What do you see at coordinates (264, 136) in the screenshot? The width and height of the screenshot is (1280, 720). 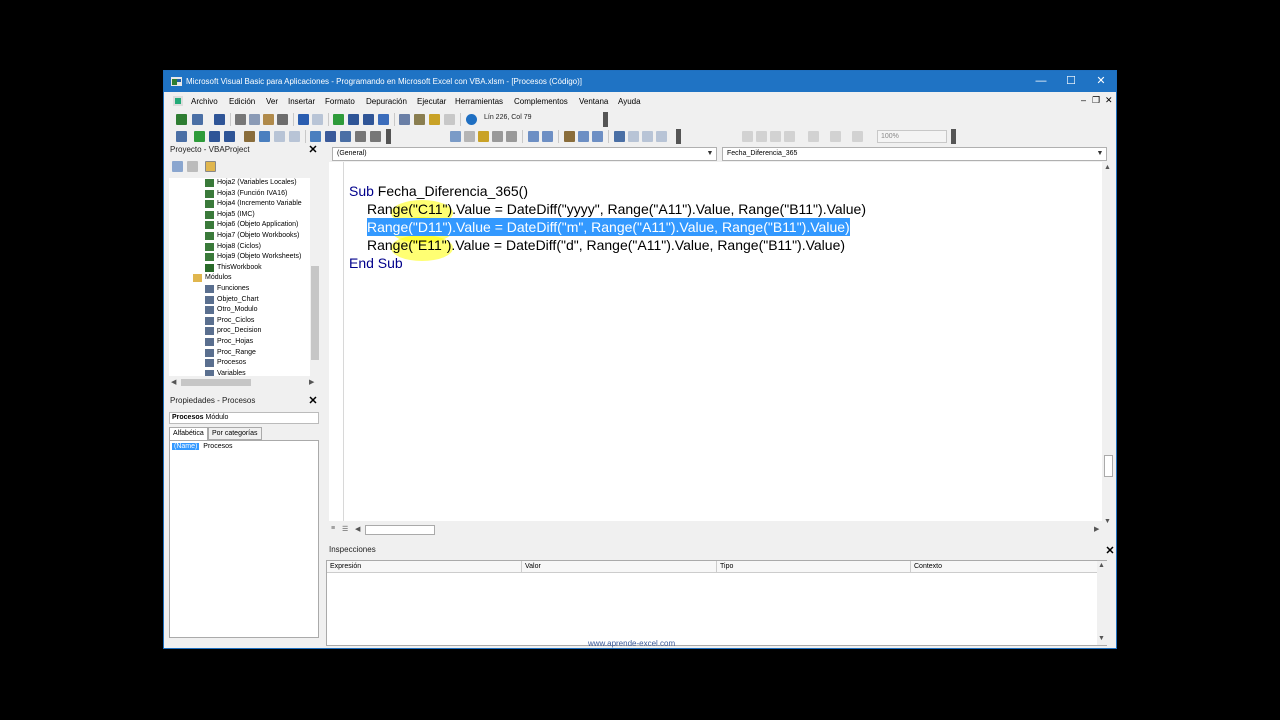 I see `step-into-icon` at bounding box center [264, 136].